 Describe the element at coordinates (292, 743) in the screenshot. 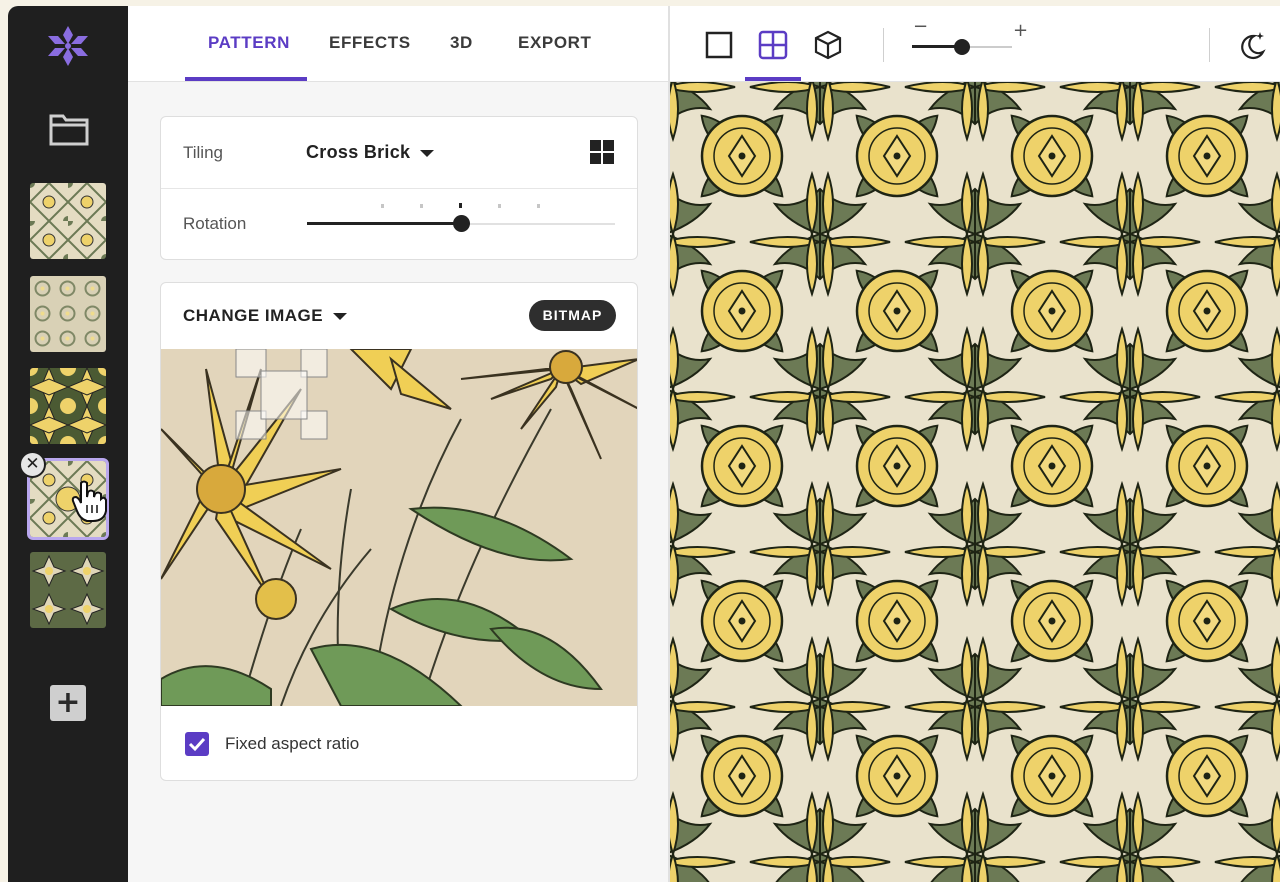

I see `fixed-aspect-label: Fixed aspect ratio` at that location.